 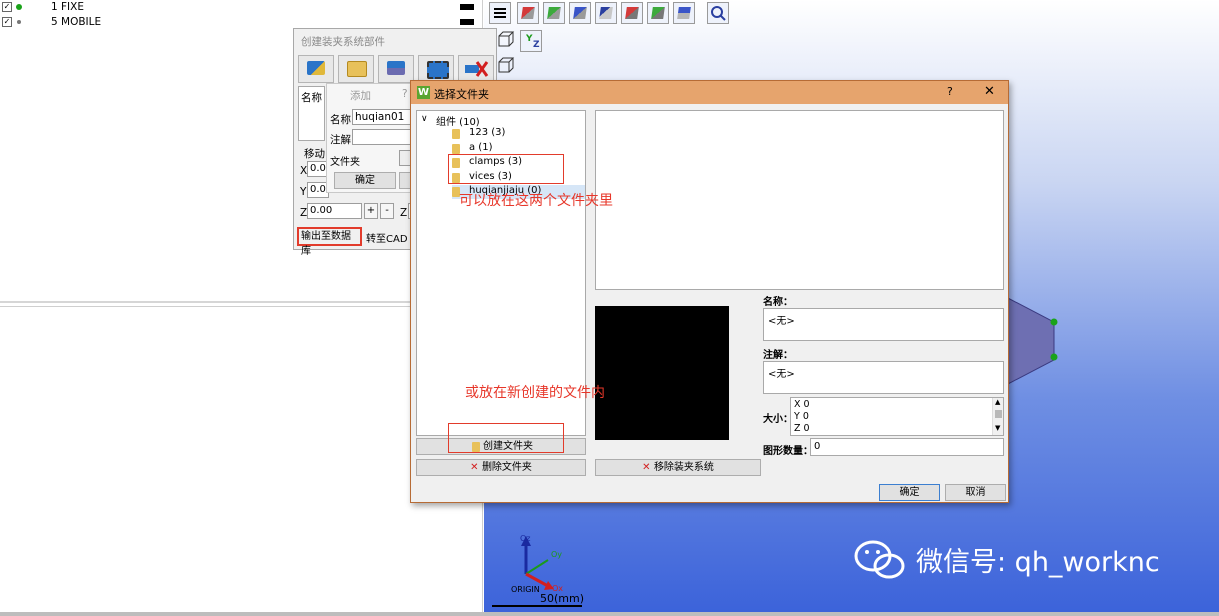 I want to click on folder-root-label: 组件 (10), so click(x=458, y=120).